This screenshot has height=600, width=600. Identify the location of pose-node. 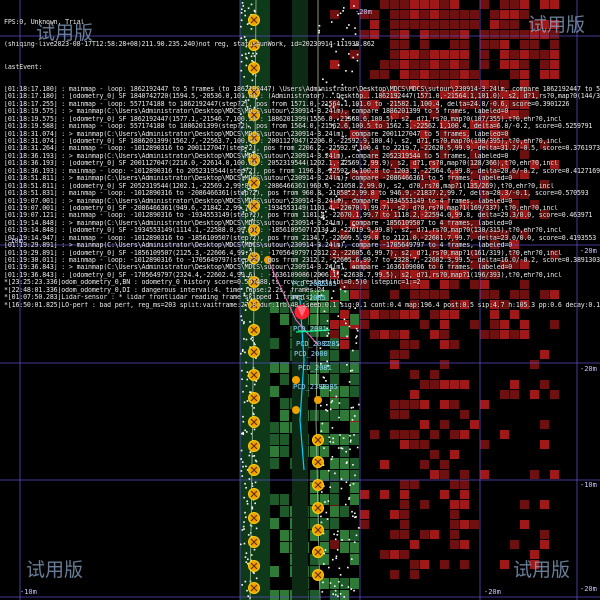
(296, 410).